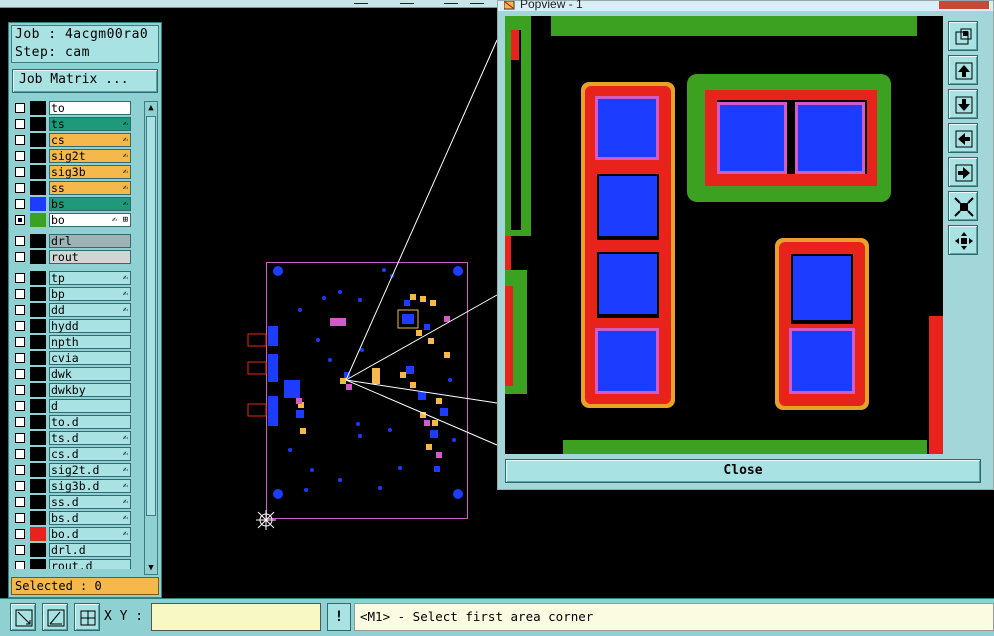  Describe the element at coordinates (55, 617) in the screenshot. I see `snap-button` at that location.